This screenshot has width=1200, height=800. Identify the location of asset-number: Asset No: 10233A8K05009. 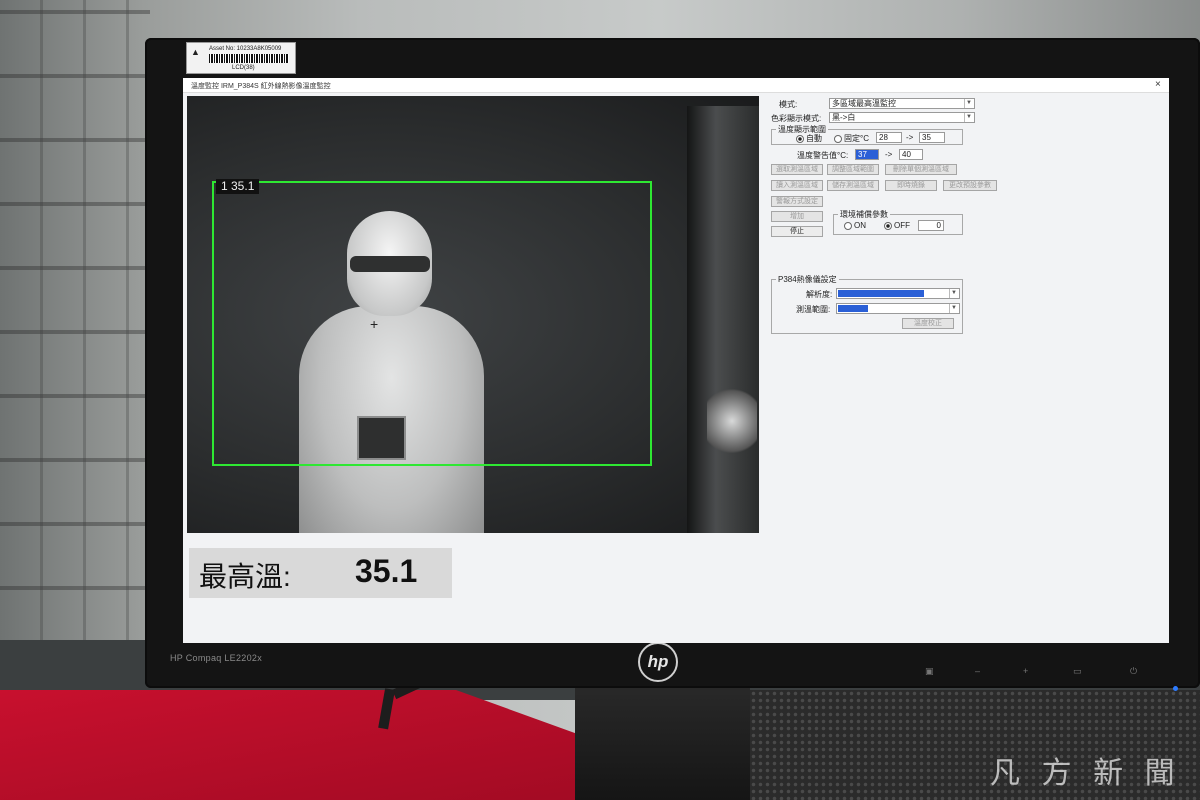
(245, 49).